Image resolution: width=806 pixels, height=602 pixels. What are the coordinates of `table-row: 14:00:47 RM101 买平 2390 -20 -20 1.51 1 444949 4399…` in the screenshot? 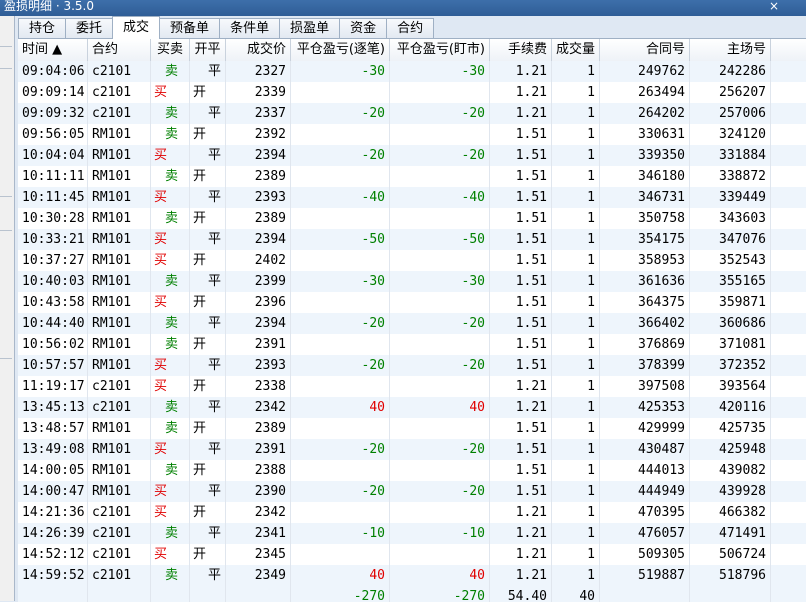 It's located at (412, 491).